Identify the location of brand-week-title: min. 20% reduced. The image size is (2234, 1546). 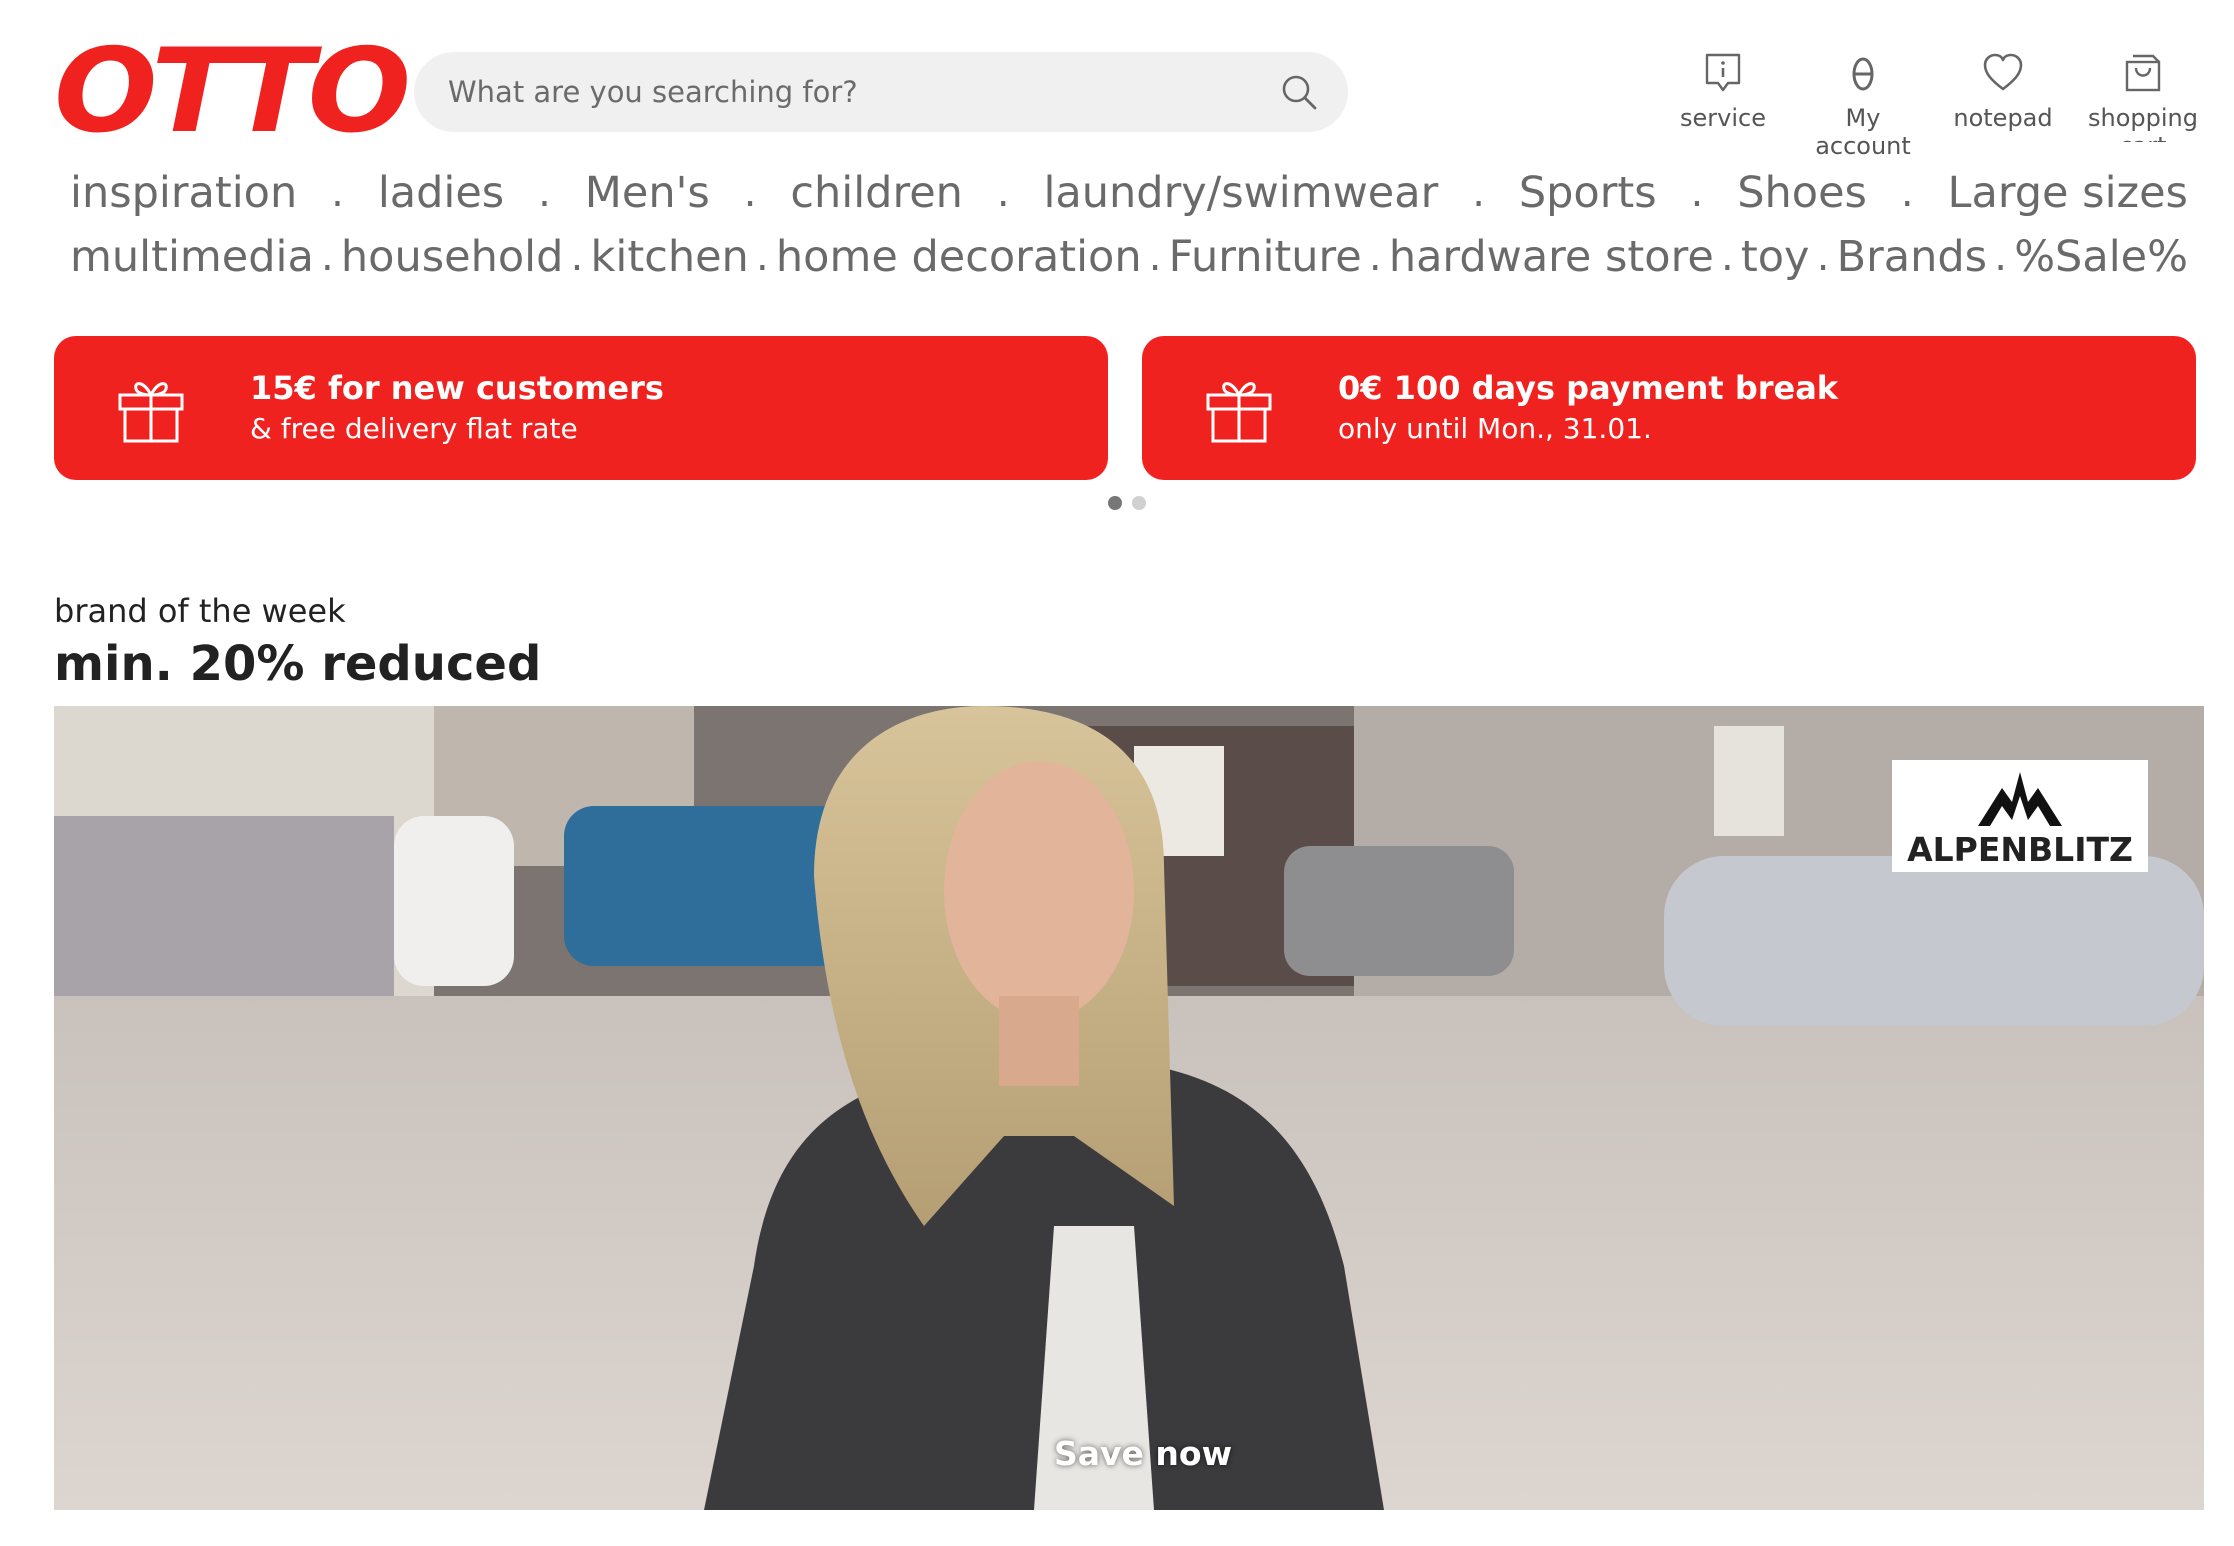
(298, 664).